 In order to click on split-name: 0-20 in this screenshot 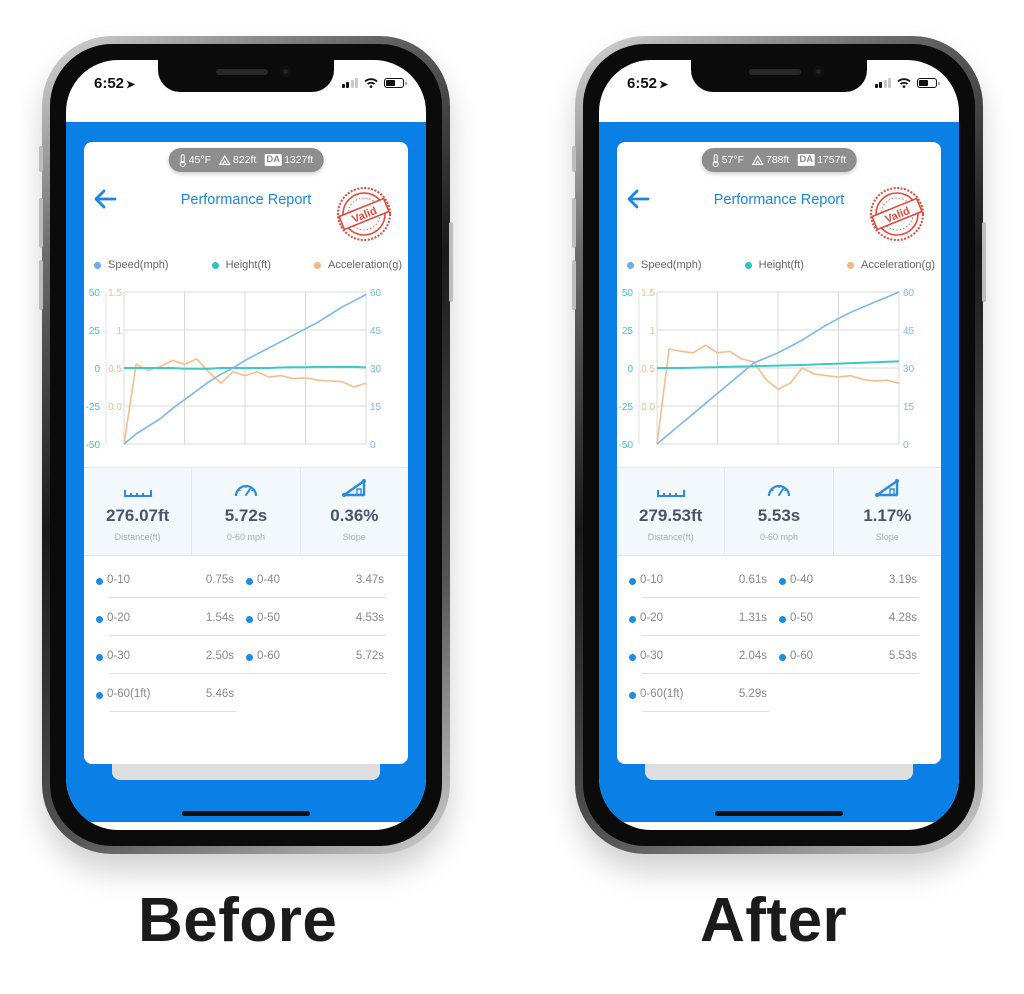, I will do `click(119, 618)`.